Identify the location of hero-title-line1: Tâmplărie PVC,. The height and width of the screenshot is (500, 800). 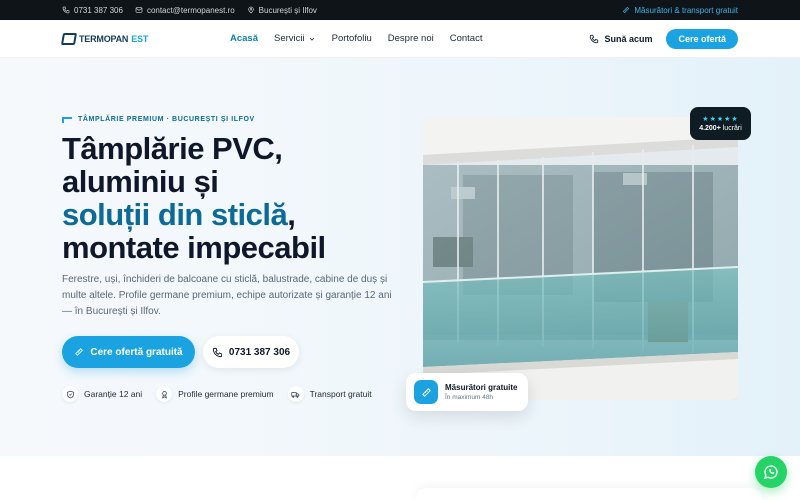
(172, 148).